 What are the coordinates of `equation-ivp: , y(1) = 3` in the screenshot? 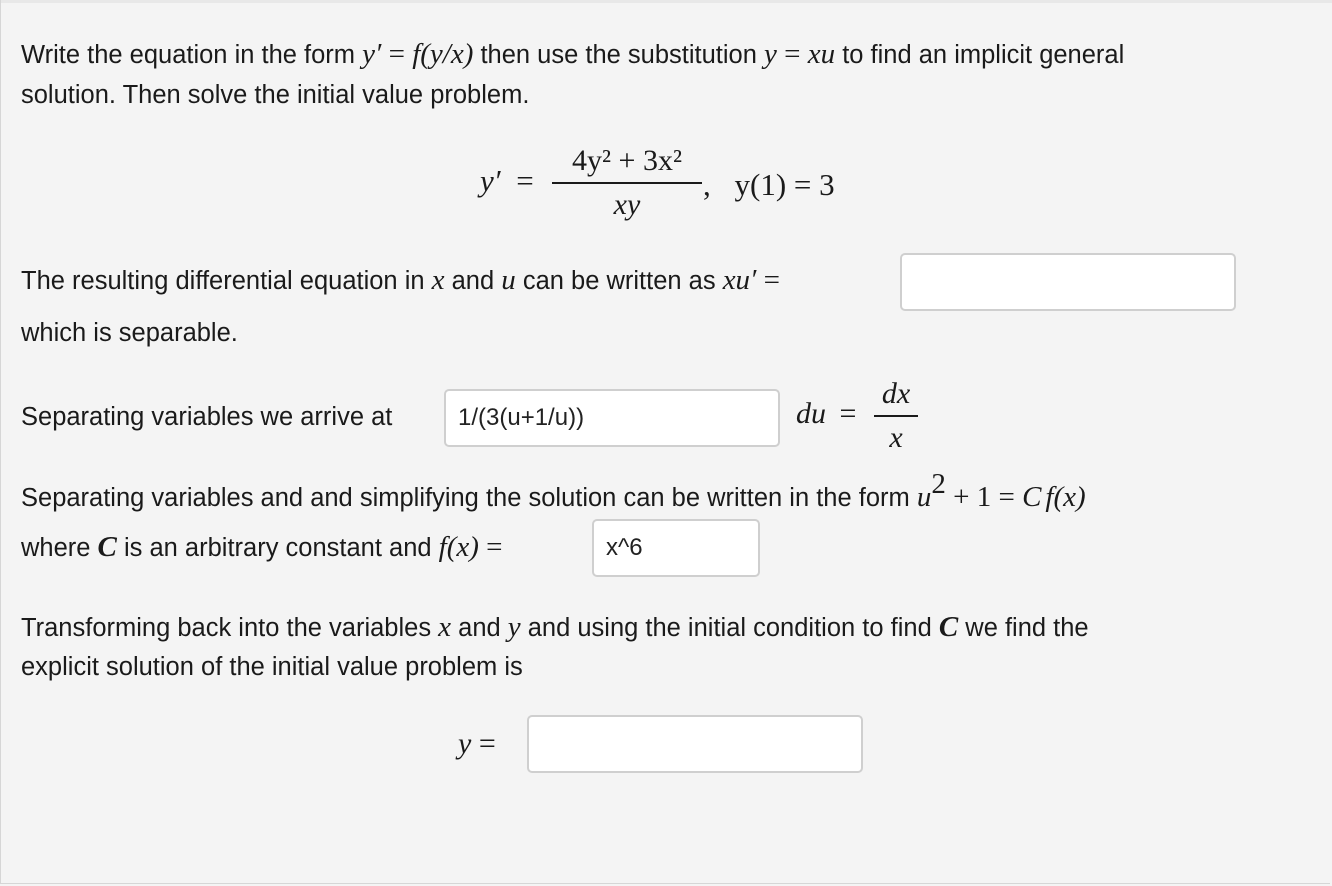 It's located at (769, 185).